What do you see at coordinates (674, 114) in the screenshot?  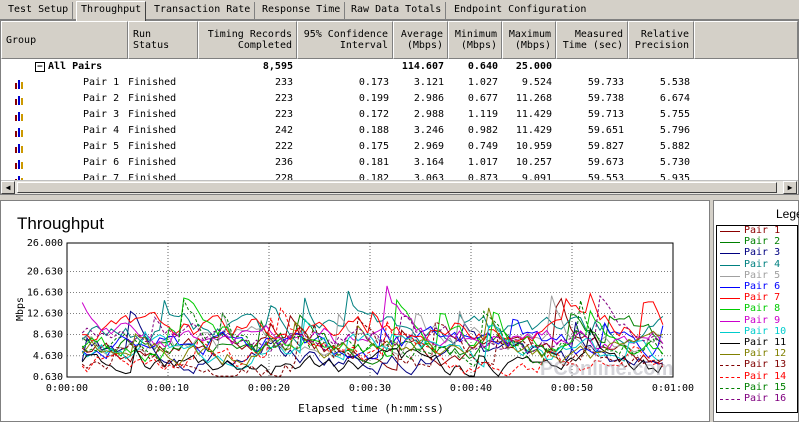 I see `prec-value: 5.755` at bounding box center [674, 114].